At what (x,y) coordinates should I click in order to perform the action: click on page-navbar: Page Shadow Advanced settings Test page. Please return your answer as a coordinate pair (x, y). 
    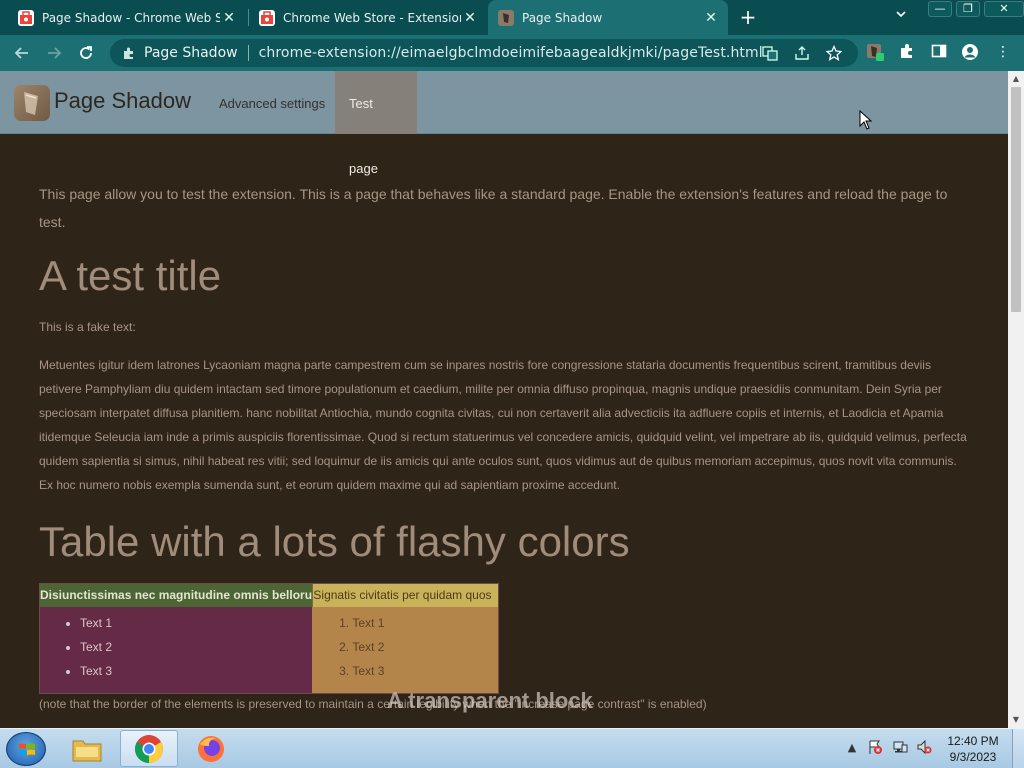
    Looking at the image, I should click on (504, 123).